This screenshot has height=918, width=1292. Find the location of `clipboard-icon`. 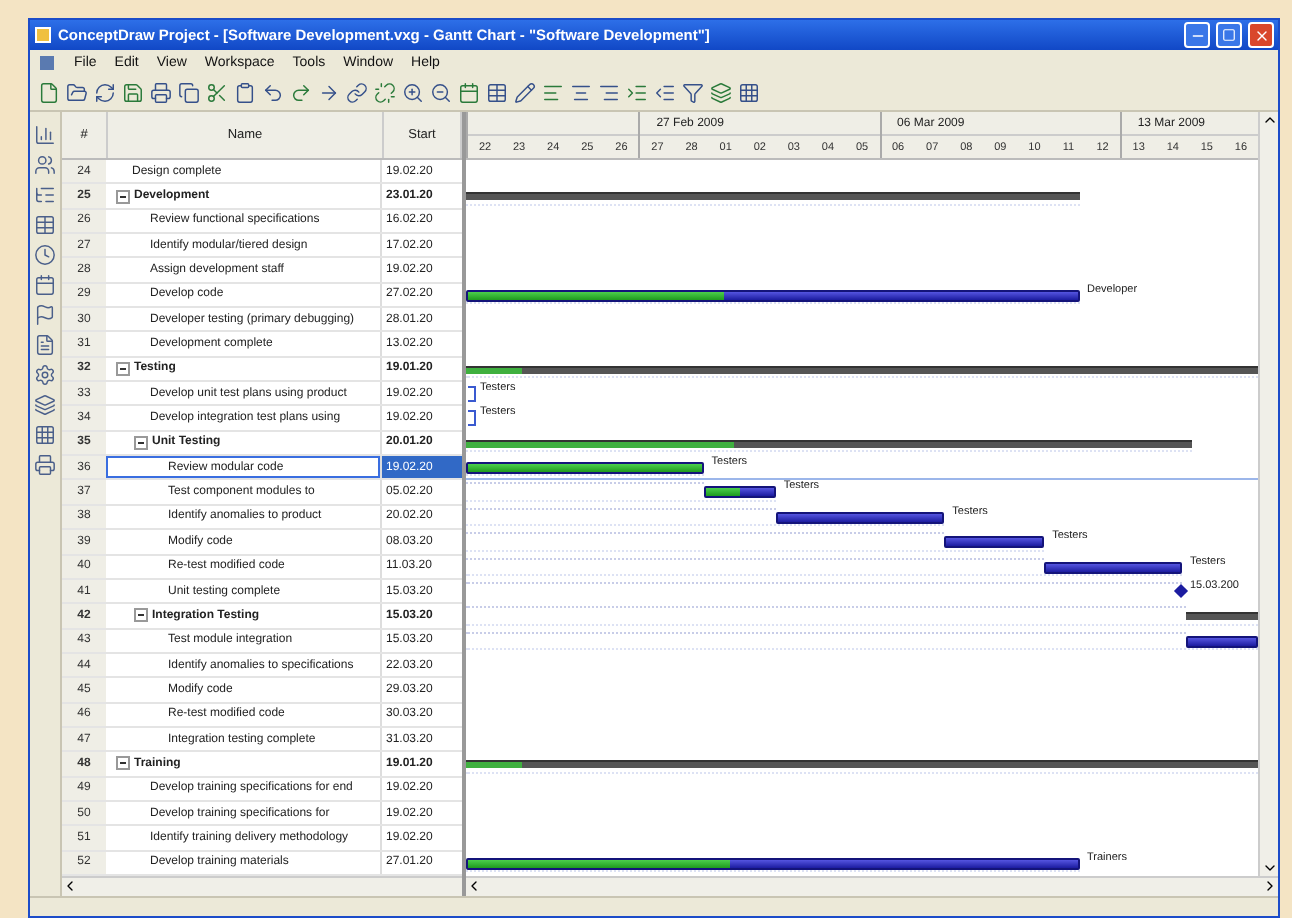

clipboard-icon is located at coordinates (245, 93).